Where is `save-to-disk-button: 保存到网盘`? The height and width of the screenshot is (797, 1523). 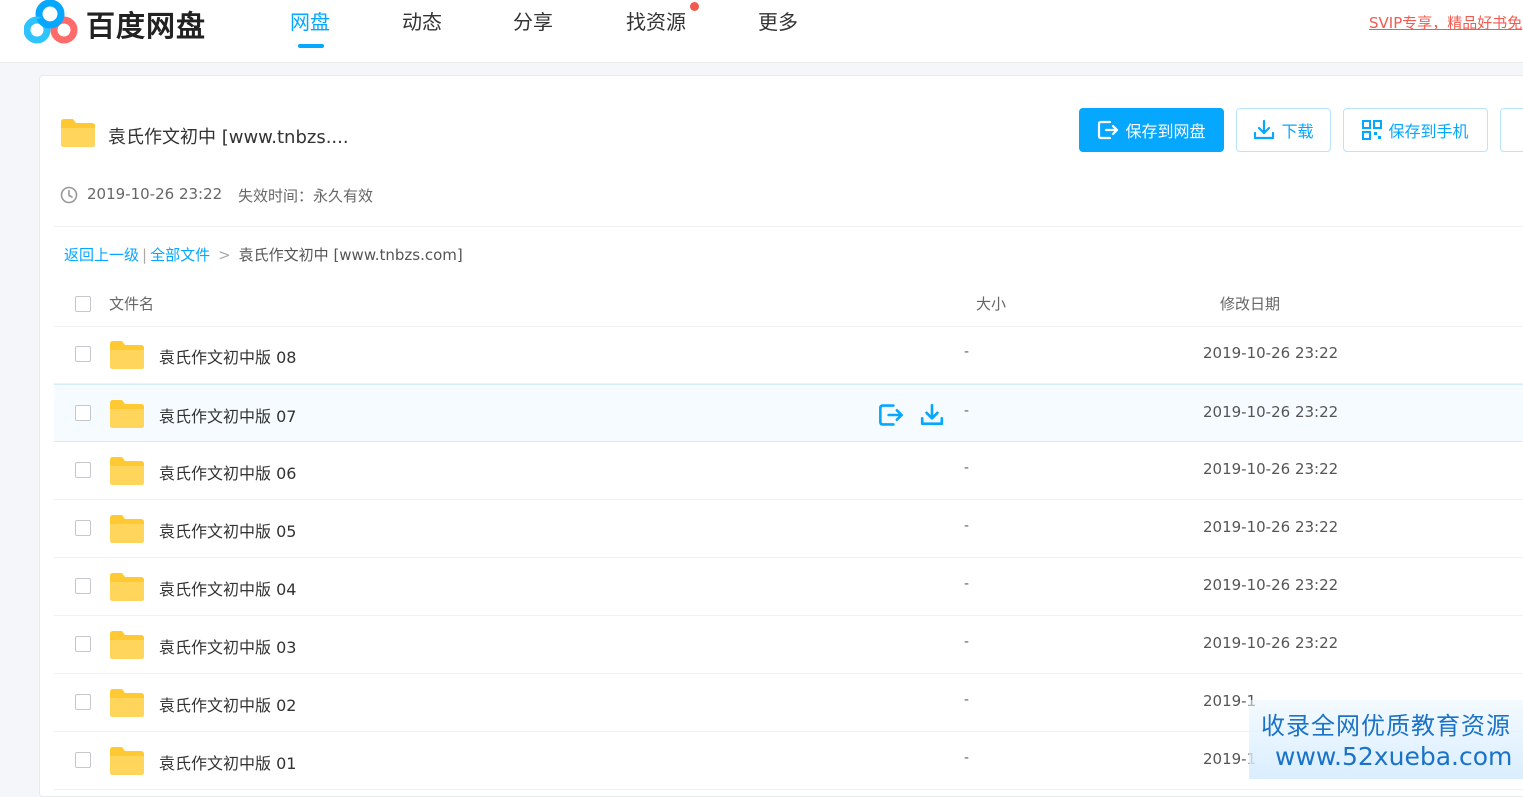
save-to-disk-button: 保存到网盘 is located at coordinates (1151, 130).